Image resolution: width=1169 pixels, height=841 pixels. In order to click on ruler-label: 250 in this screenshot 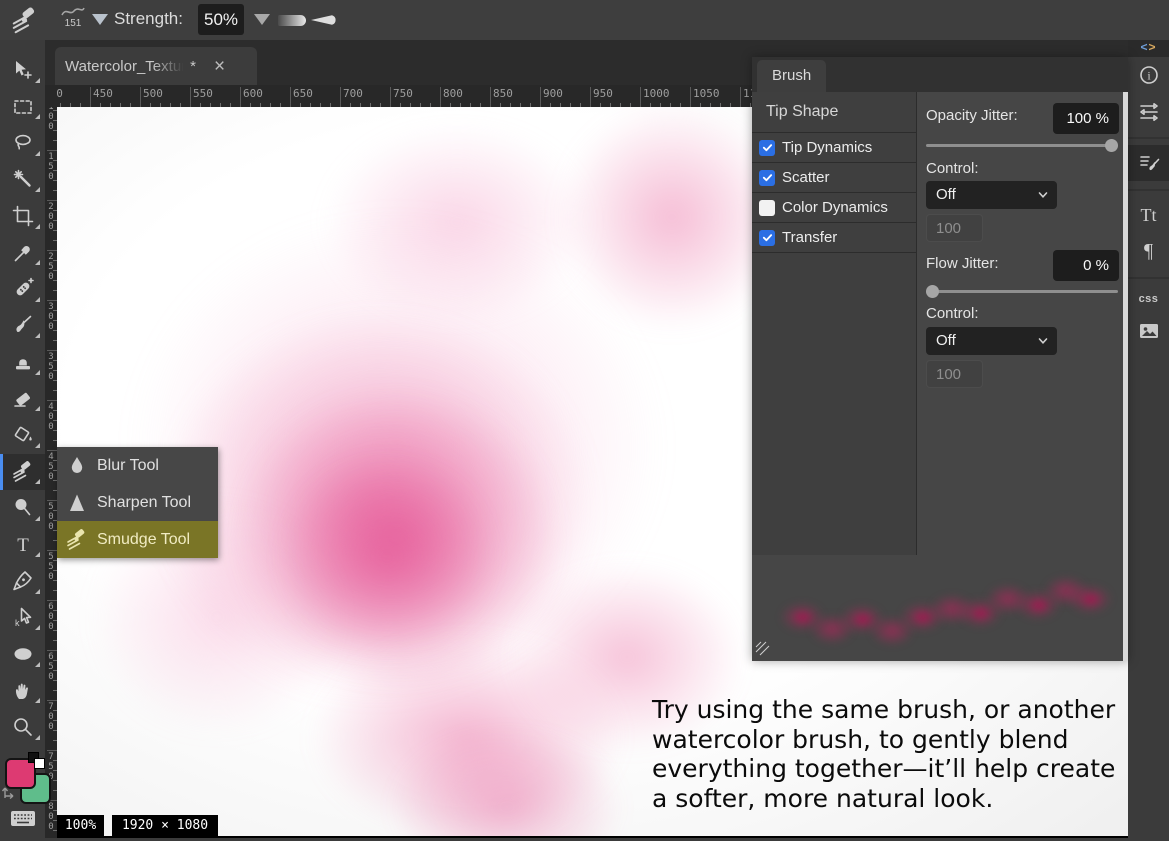, I will do `click(51, 267)`.